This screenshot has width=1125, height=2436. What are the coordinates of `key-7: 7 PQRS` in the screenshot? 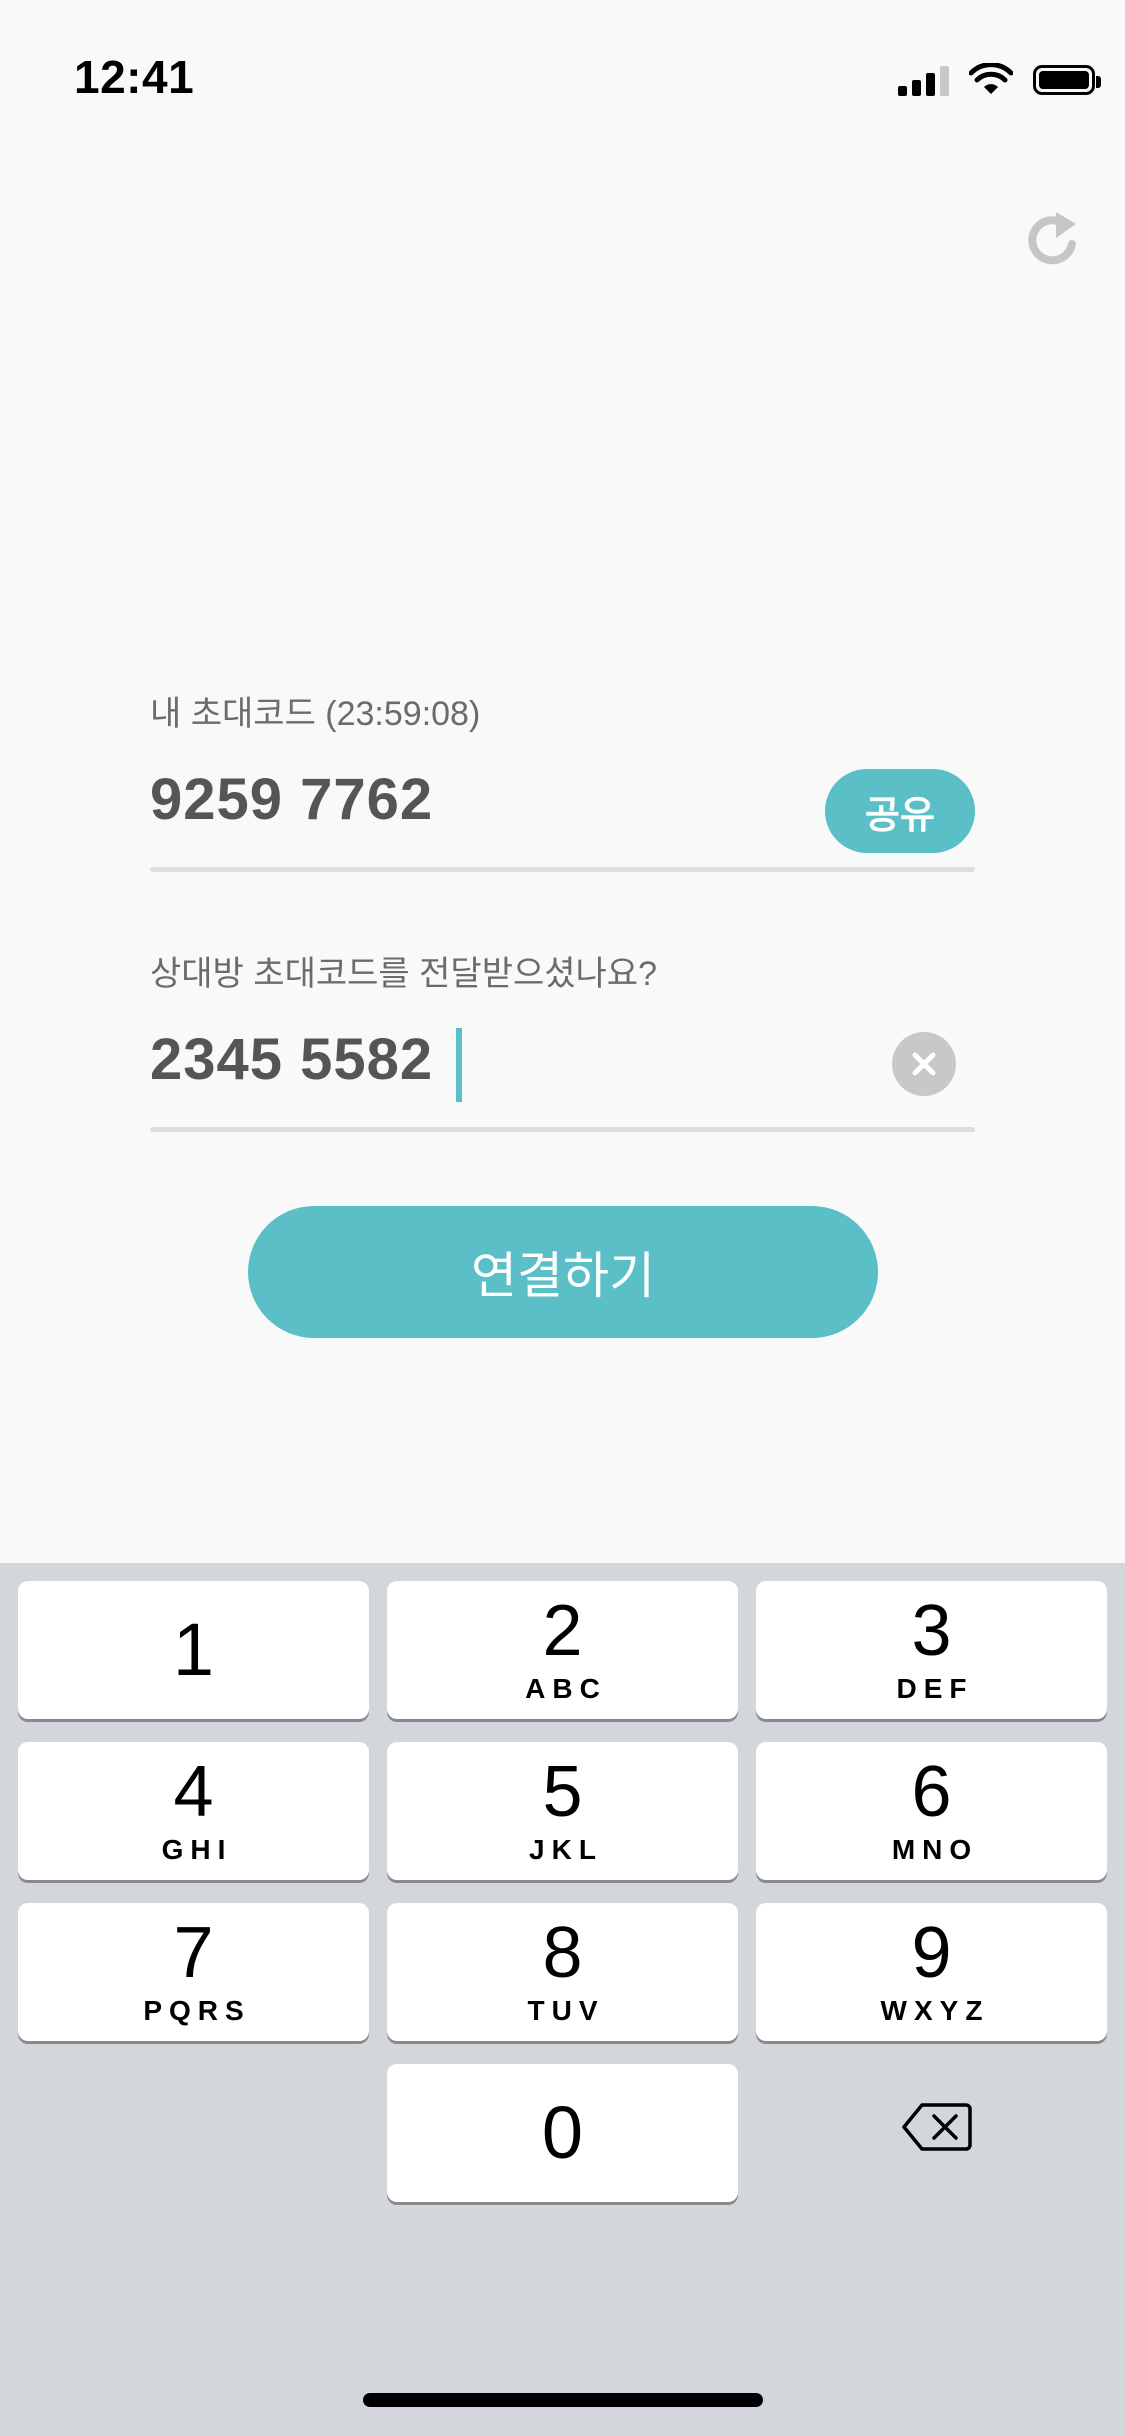 It's located at (193, 1972).